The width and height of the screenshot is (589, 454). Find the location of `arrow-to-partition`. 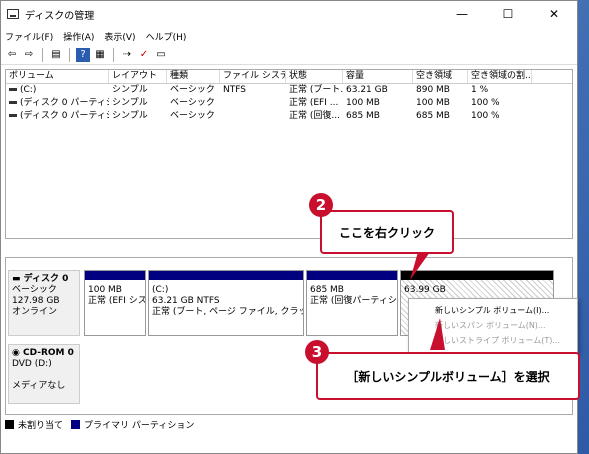

arrow-to-partition is located at coordinates (420, 266).